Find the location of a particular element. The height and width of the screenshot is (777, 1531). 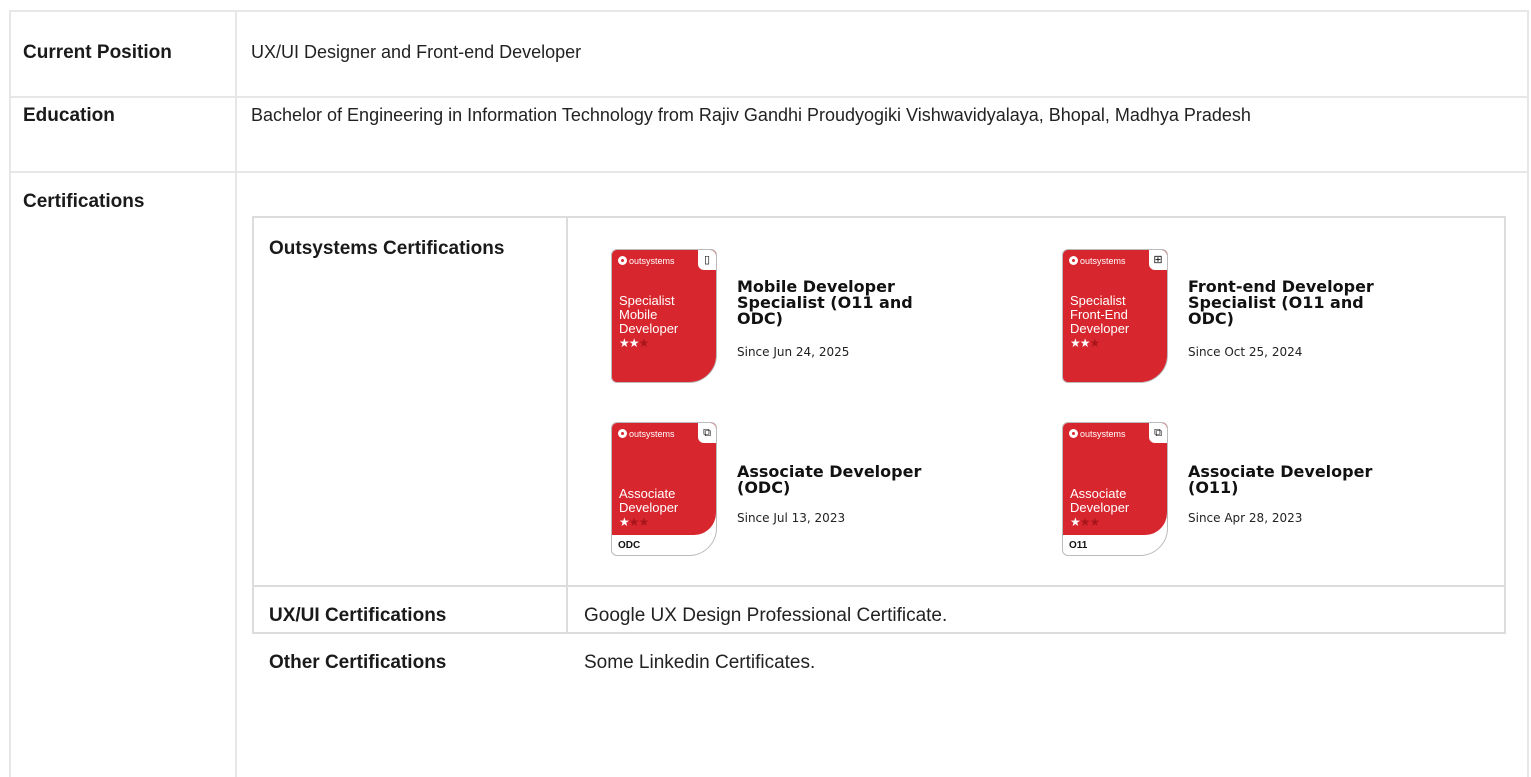

badge-since: Since Apr 28, 2023 is located at coordinates (1245, 518).